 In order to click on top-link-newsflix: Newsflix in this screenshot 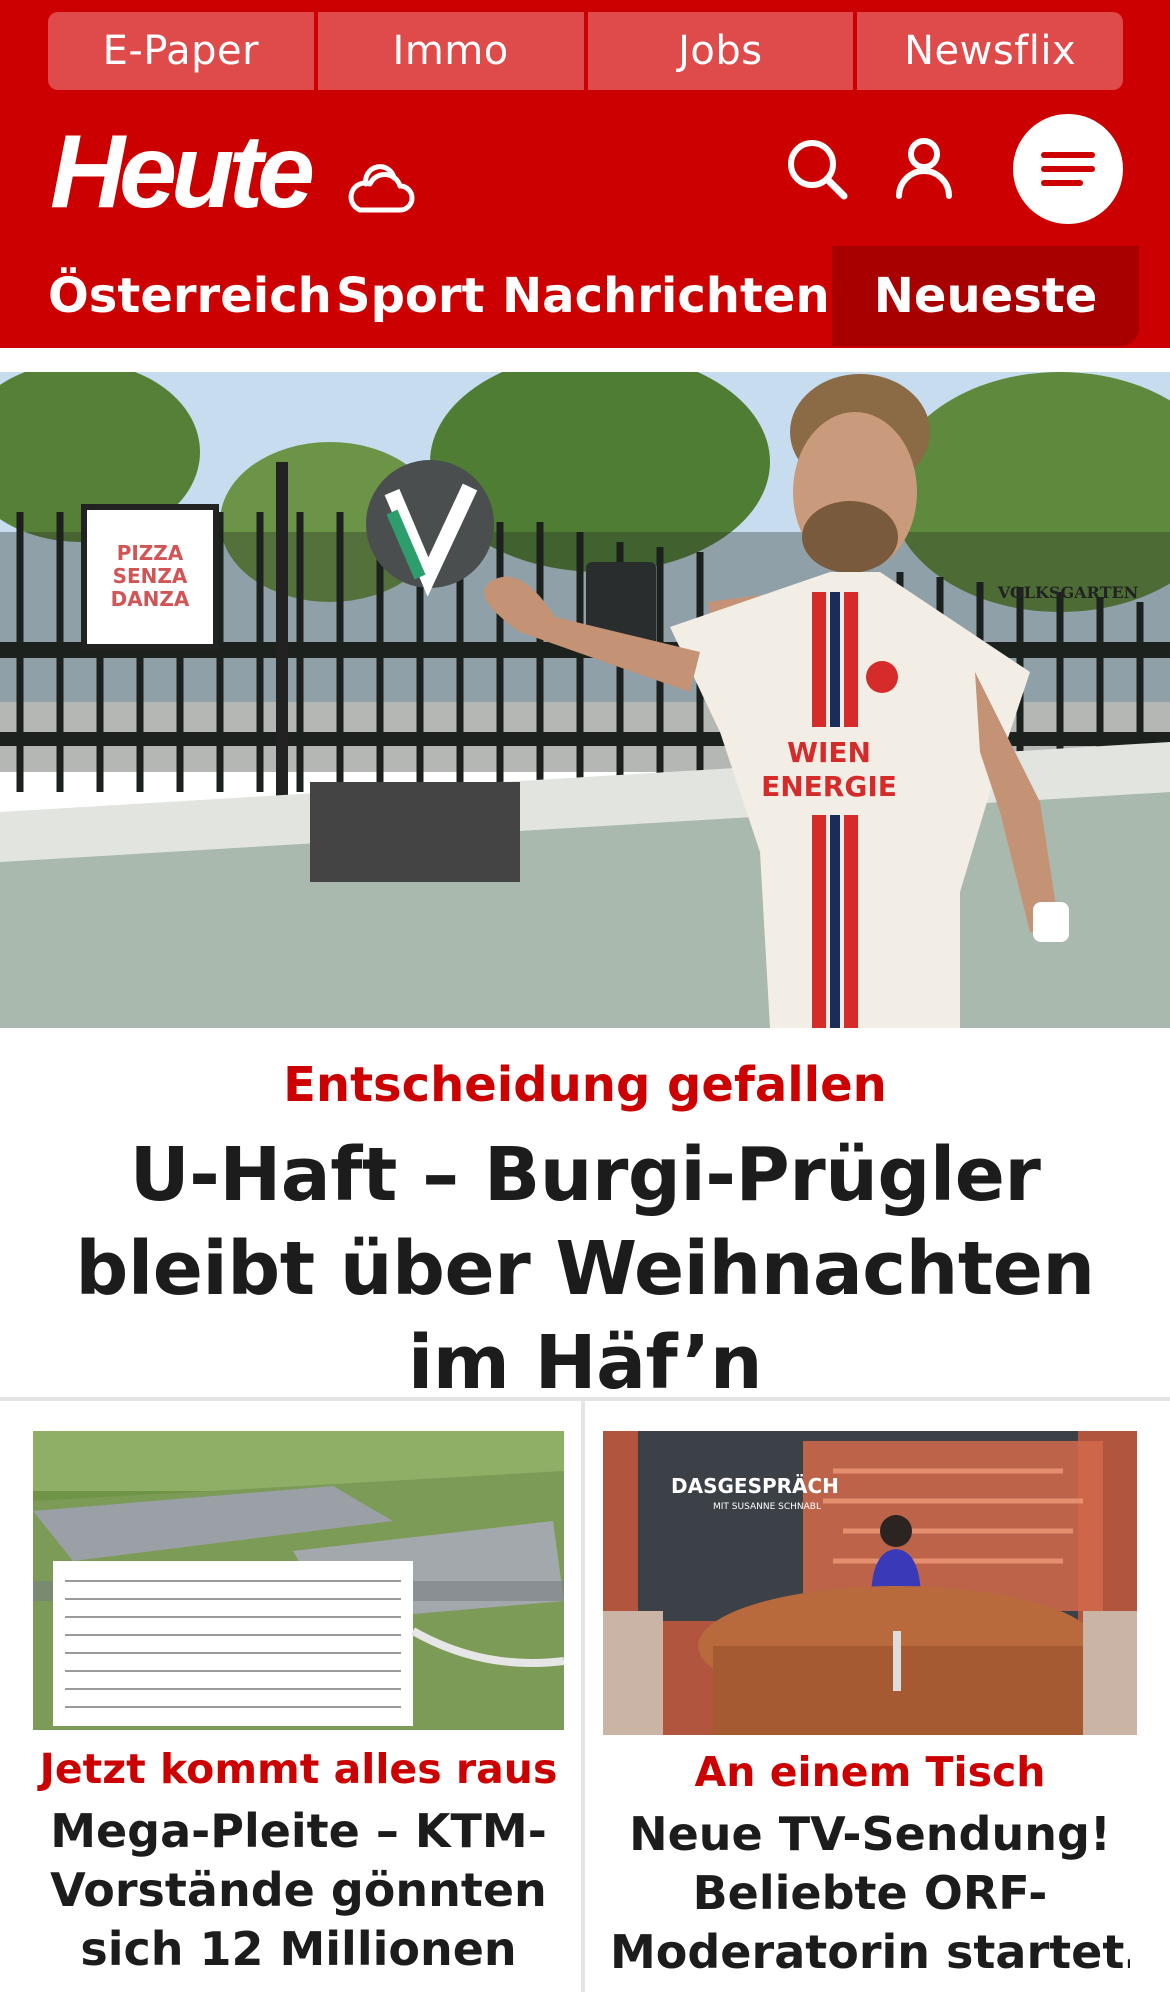, I will do `click(990, 51)`.